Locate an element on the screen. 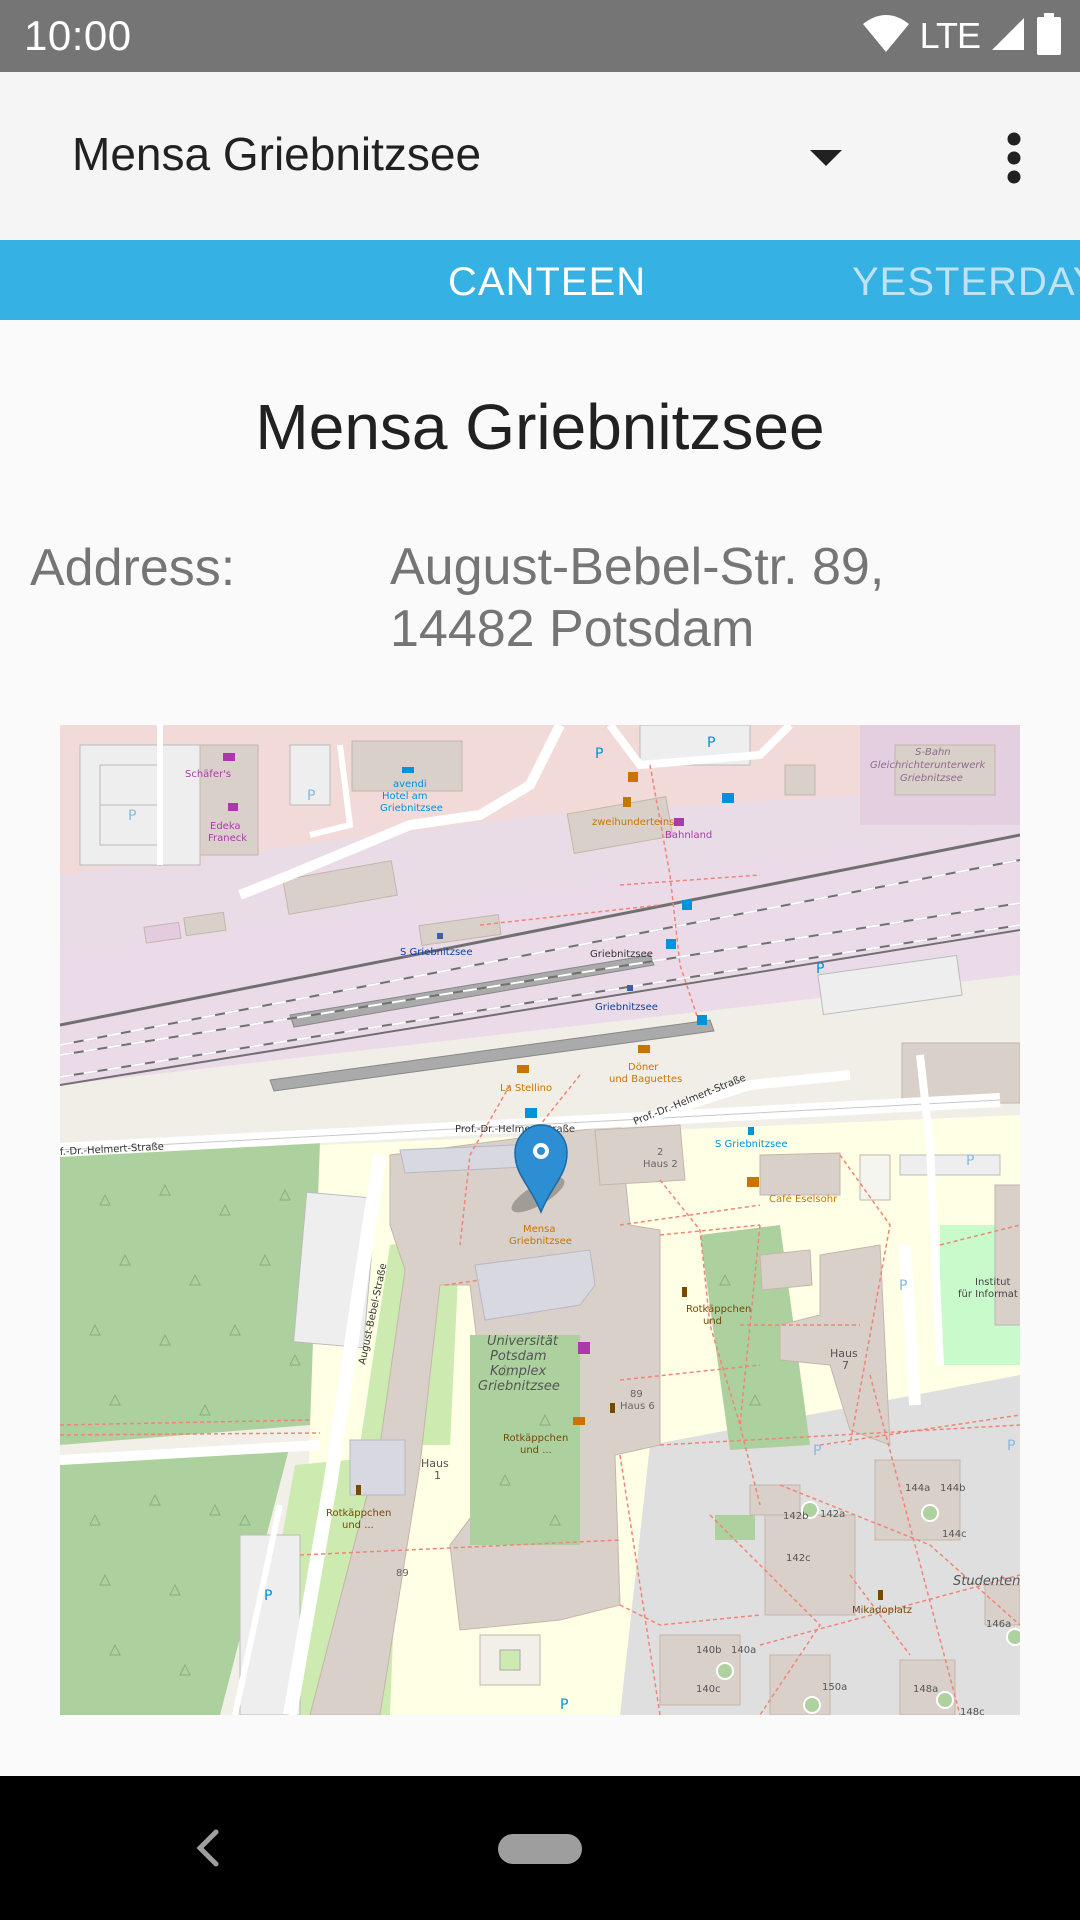  map-label-140a: 140a is located at coordinates (743, 1650).